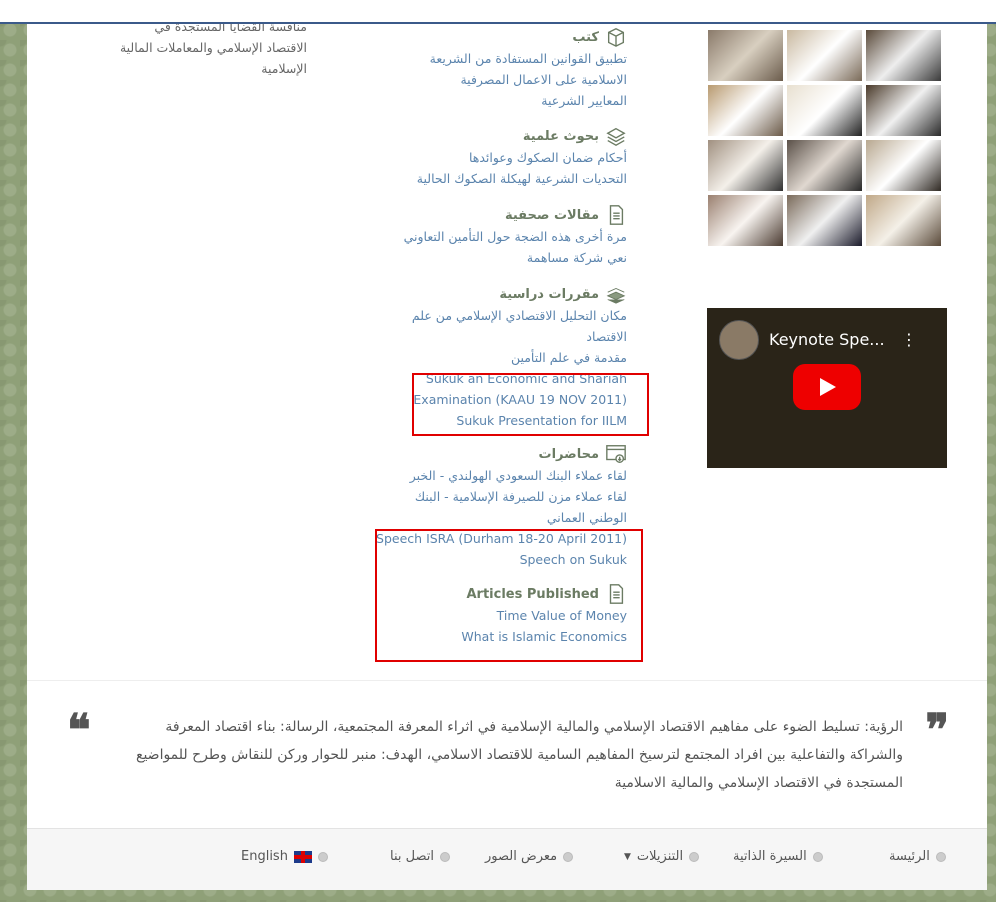  What do you see at coordinates (497, 79) in the screenshot?
I see `link-books-2: الاسلامية على الاعمال المصرفية` at bounding box center [497, 79].